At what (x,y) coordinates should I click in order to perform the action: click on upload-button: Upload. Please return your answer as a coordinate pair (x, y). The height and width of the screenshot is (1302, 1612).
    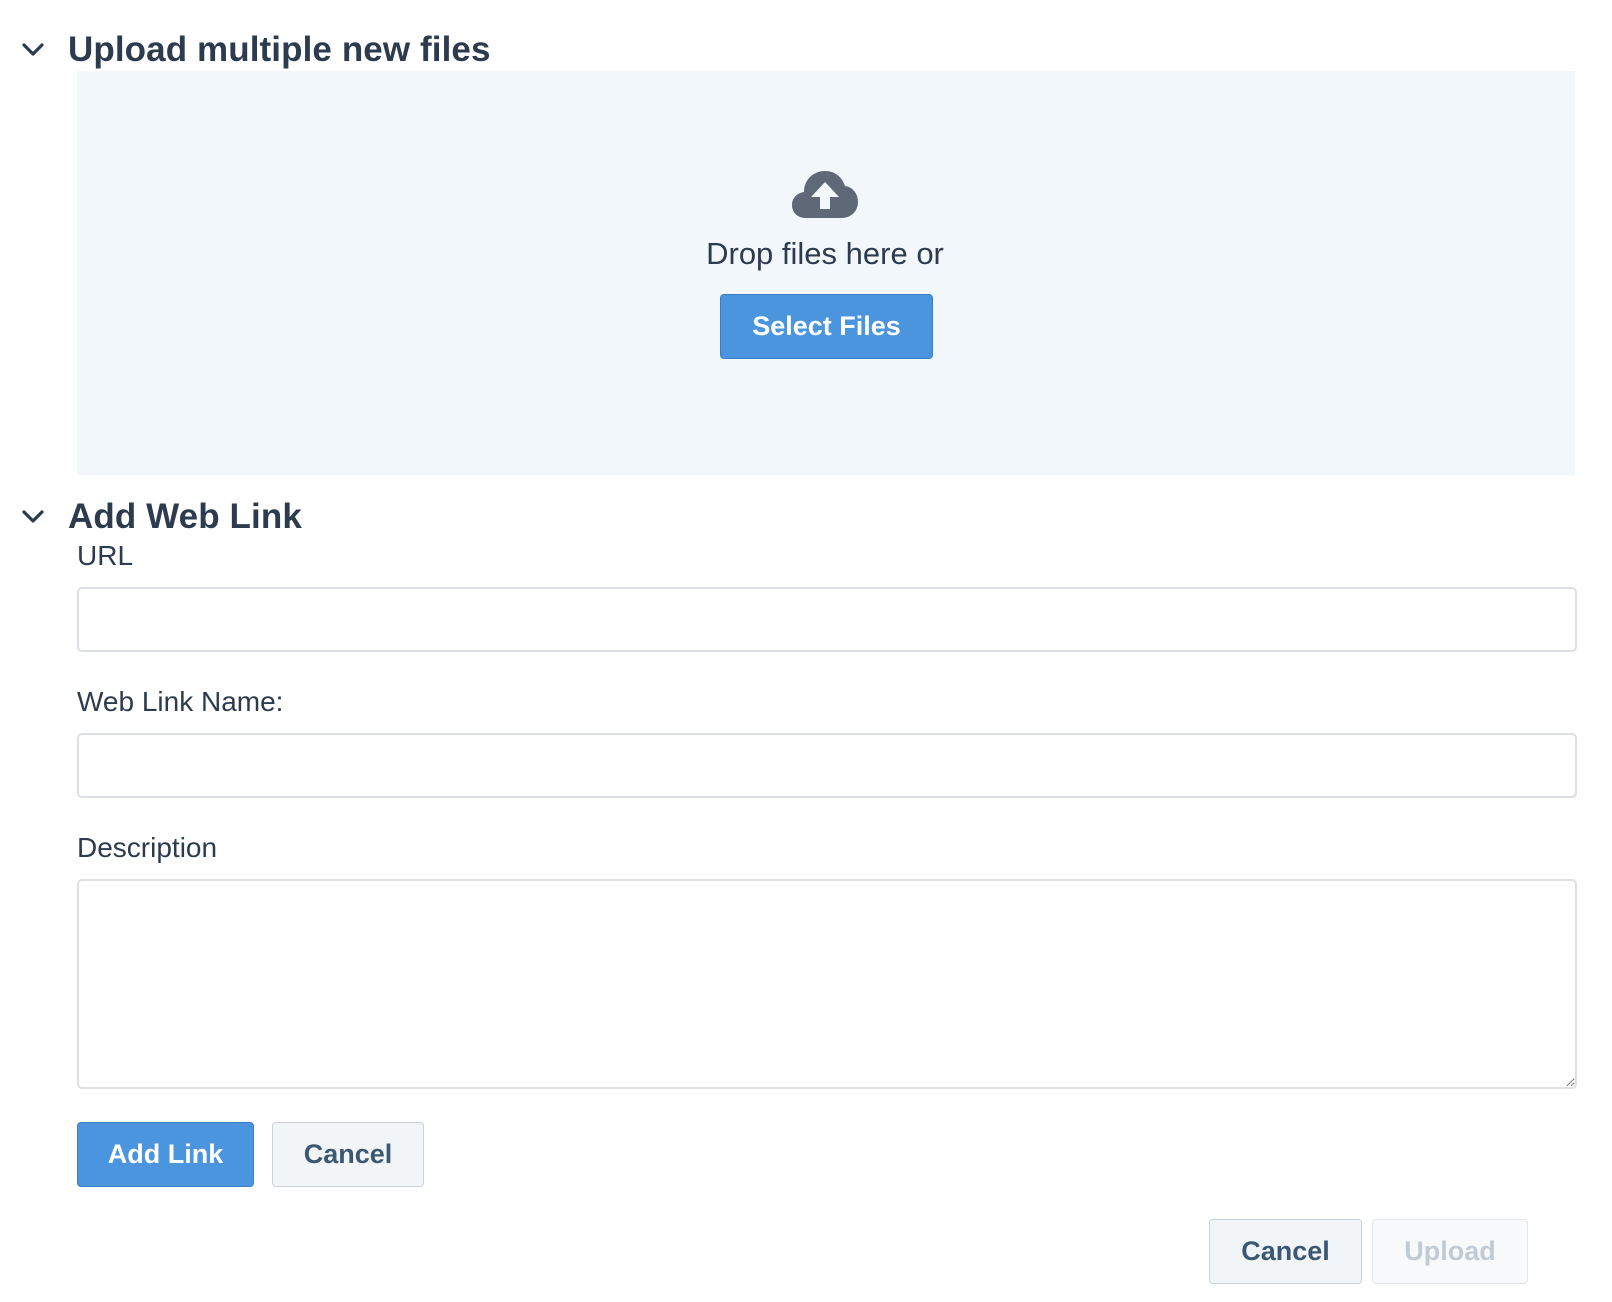
    Looking at the image, I should click on (1450, 1251).